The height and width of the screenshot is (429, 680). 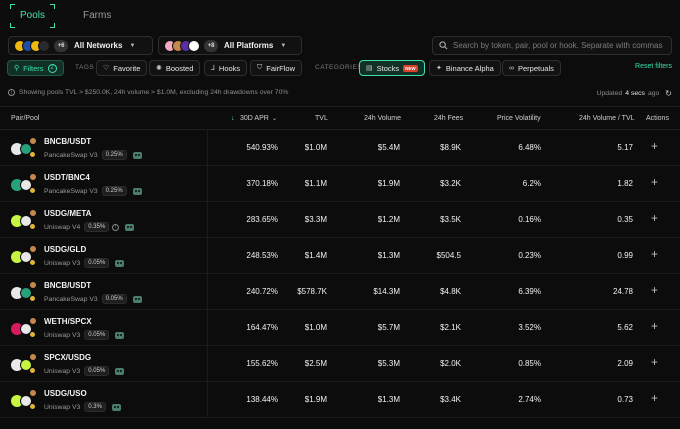 I want to click on pool-cell: USDT/BNC4 PancakeSwap V3 0.25%, so click(x=104, y=184).